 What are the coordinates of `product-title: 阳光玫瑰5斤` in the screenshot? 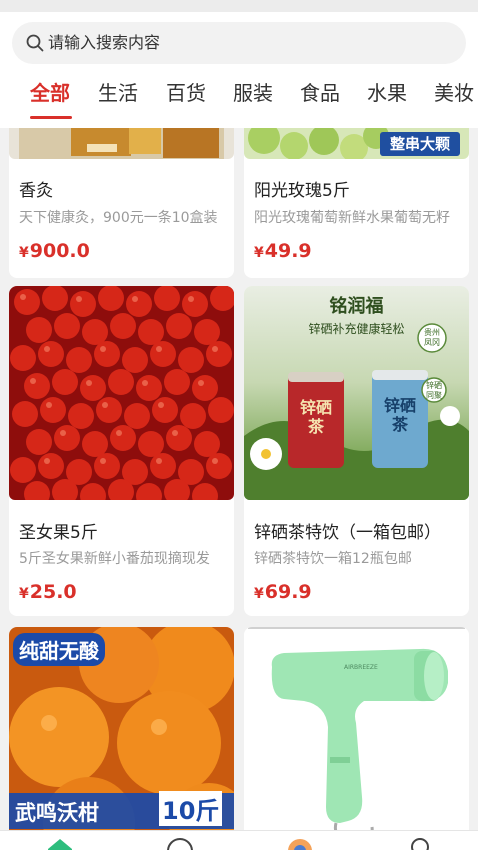 It's located at (302, 191).